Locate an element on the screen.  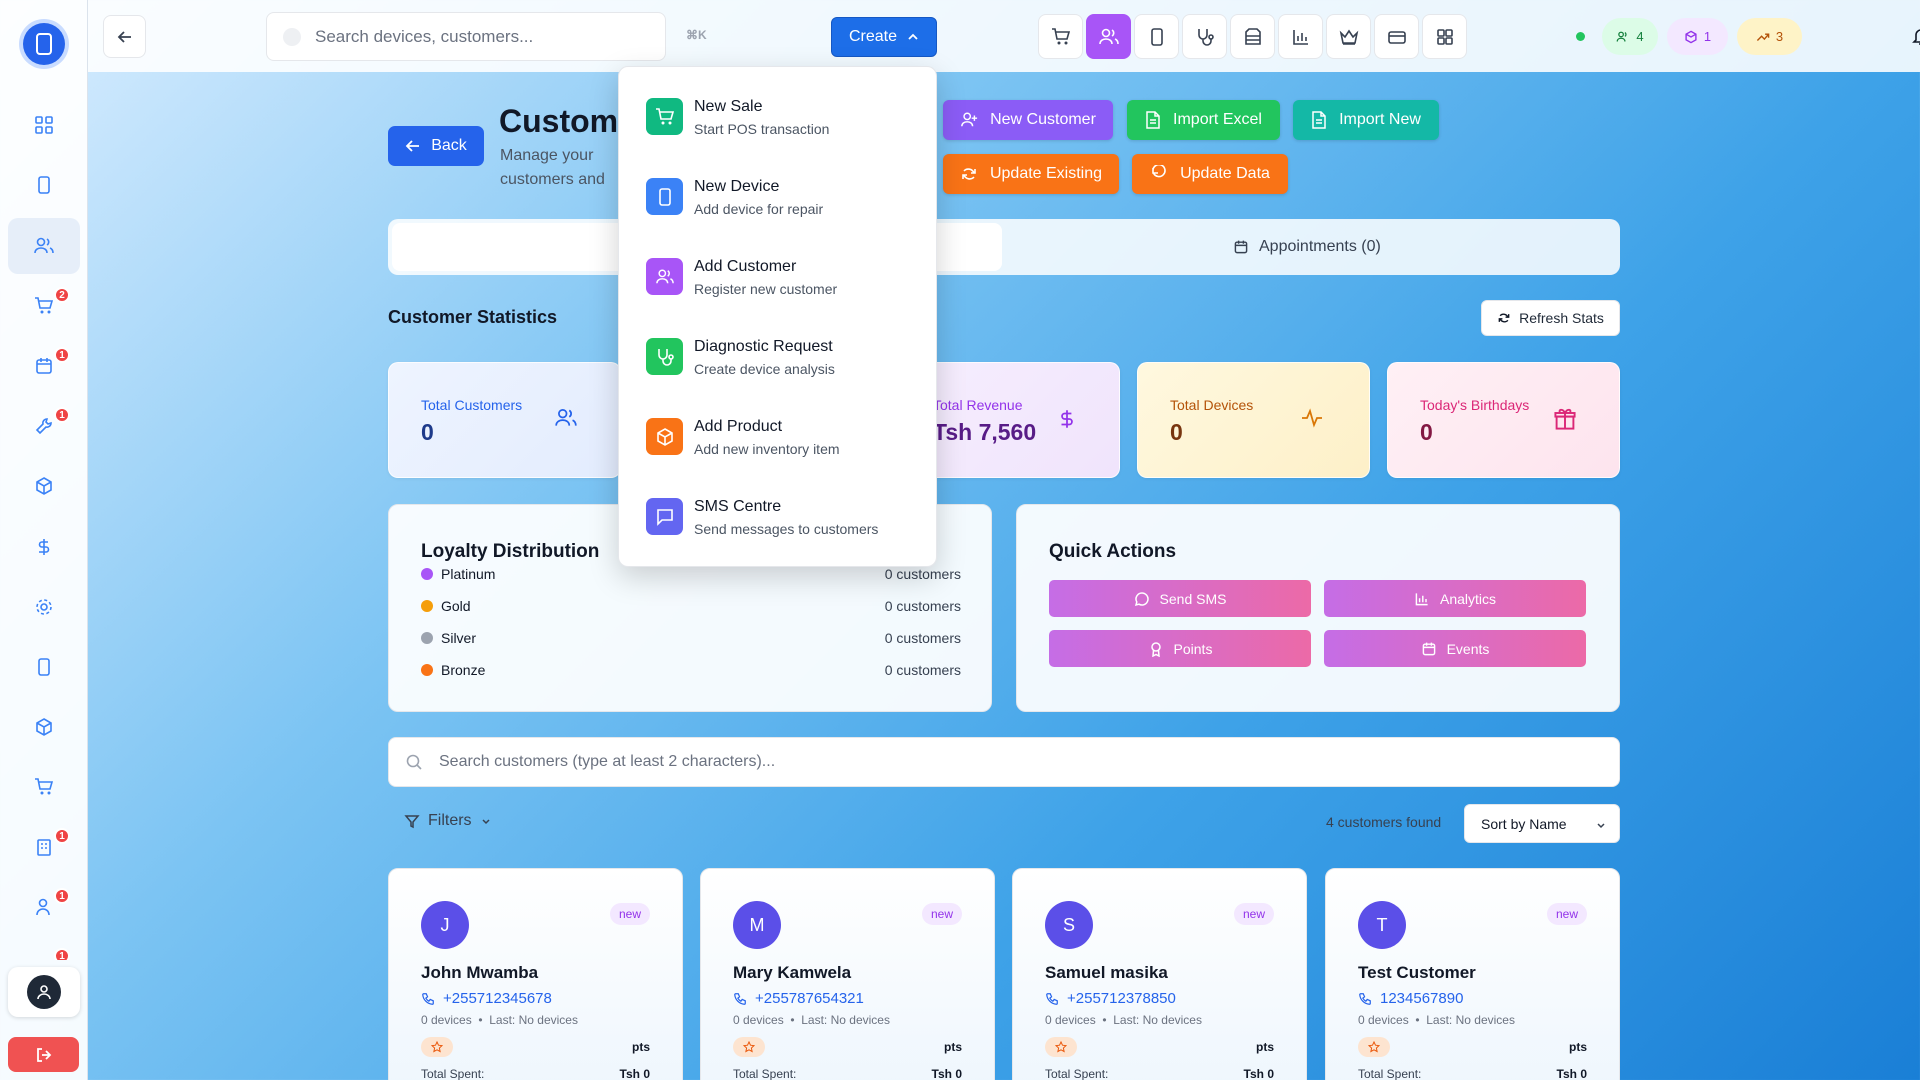
toolbar-payments is located at coordinates (1396, 36).